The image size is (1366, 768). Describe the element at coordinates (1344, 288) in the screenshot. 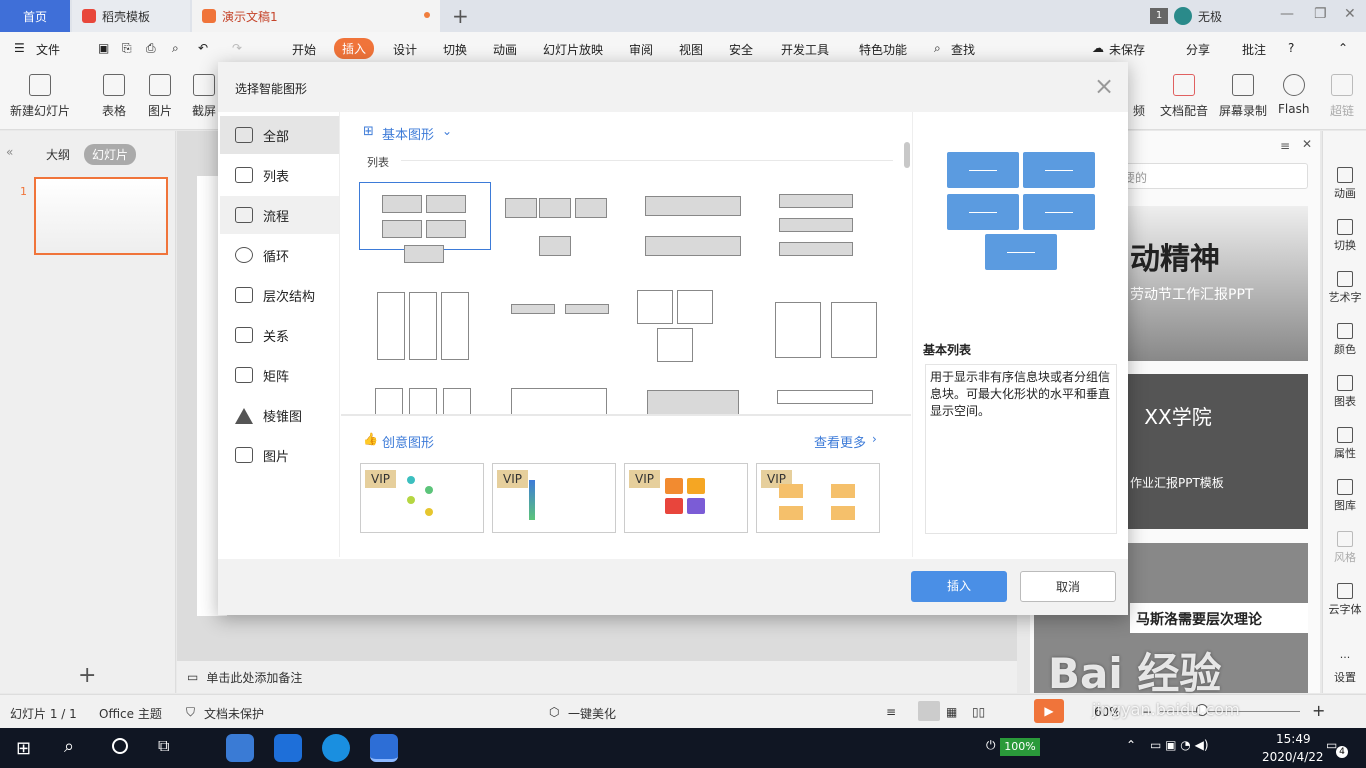

I see `wordart-tool: 艺术字` at that location.